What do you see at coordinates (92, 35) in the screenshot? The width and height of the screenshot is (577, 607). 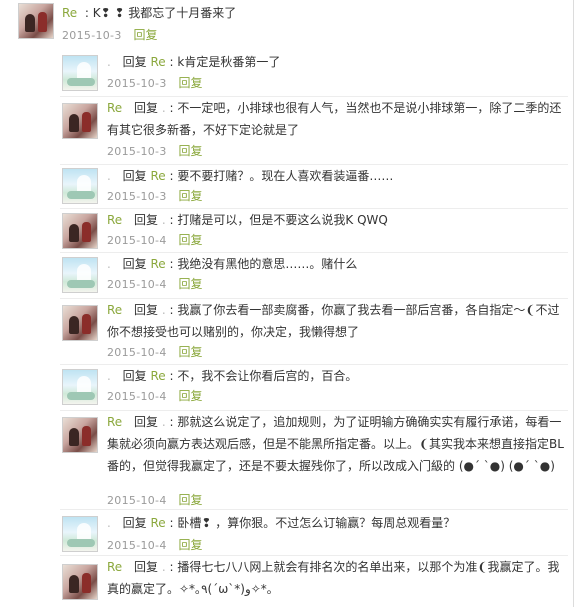 I see `comment-date: 2015-10-3` at bounding box center [92, 35].